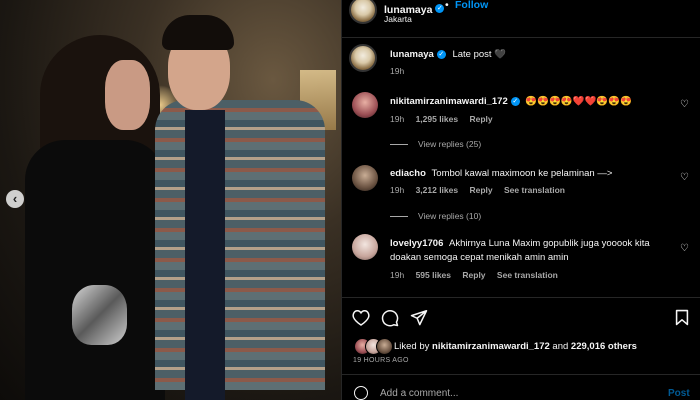  Describe the element at coordinates (449, 144) in the screenshot. I see `view-replies-label: View replies (25)` at that location.